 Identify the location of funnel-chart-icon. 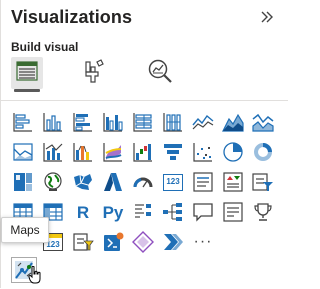
(143, 152).